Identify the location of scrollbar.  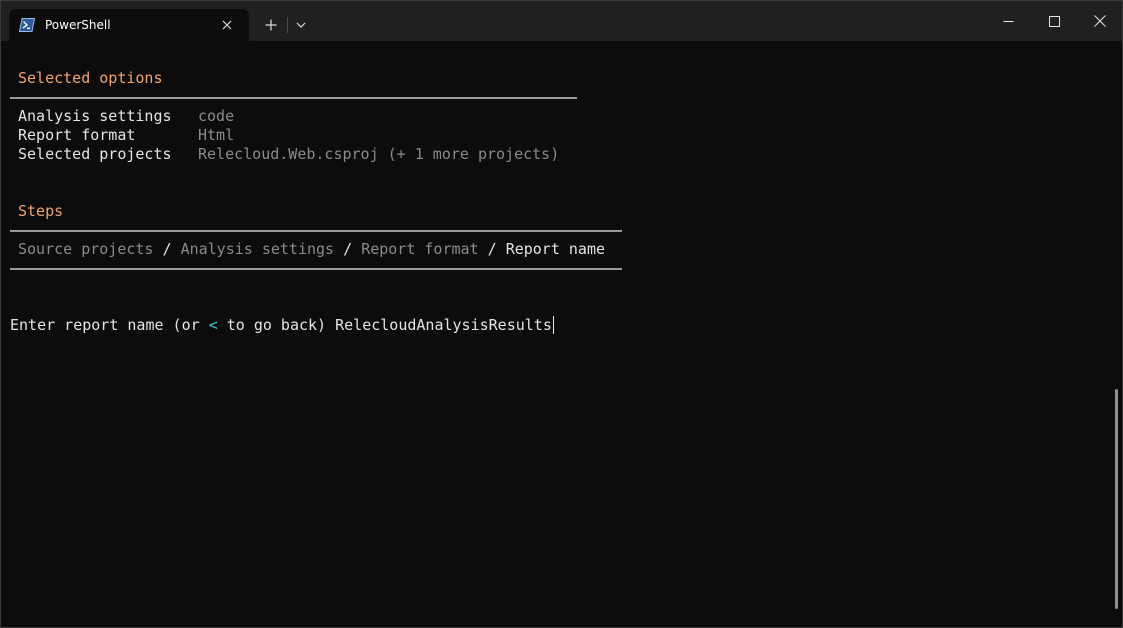
(1116, 499).